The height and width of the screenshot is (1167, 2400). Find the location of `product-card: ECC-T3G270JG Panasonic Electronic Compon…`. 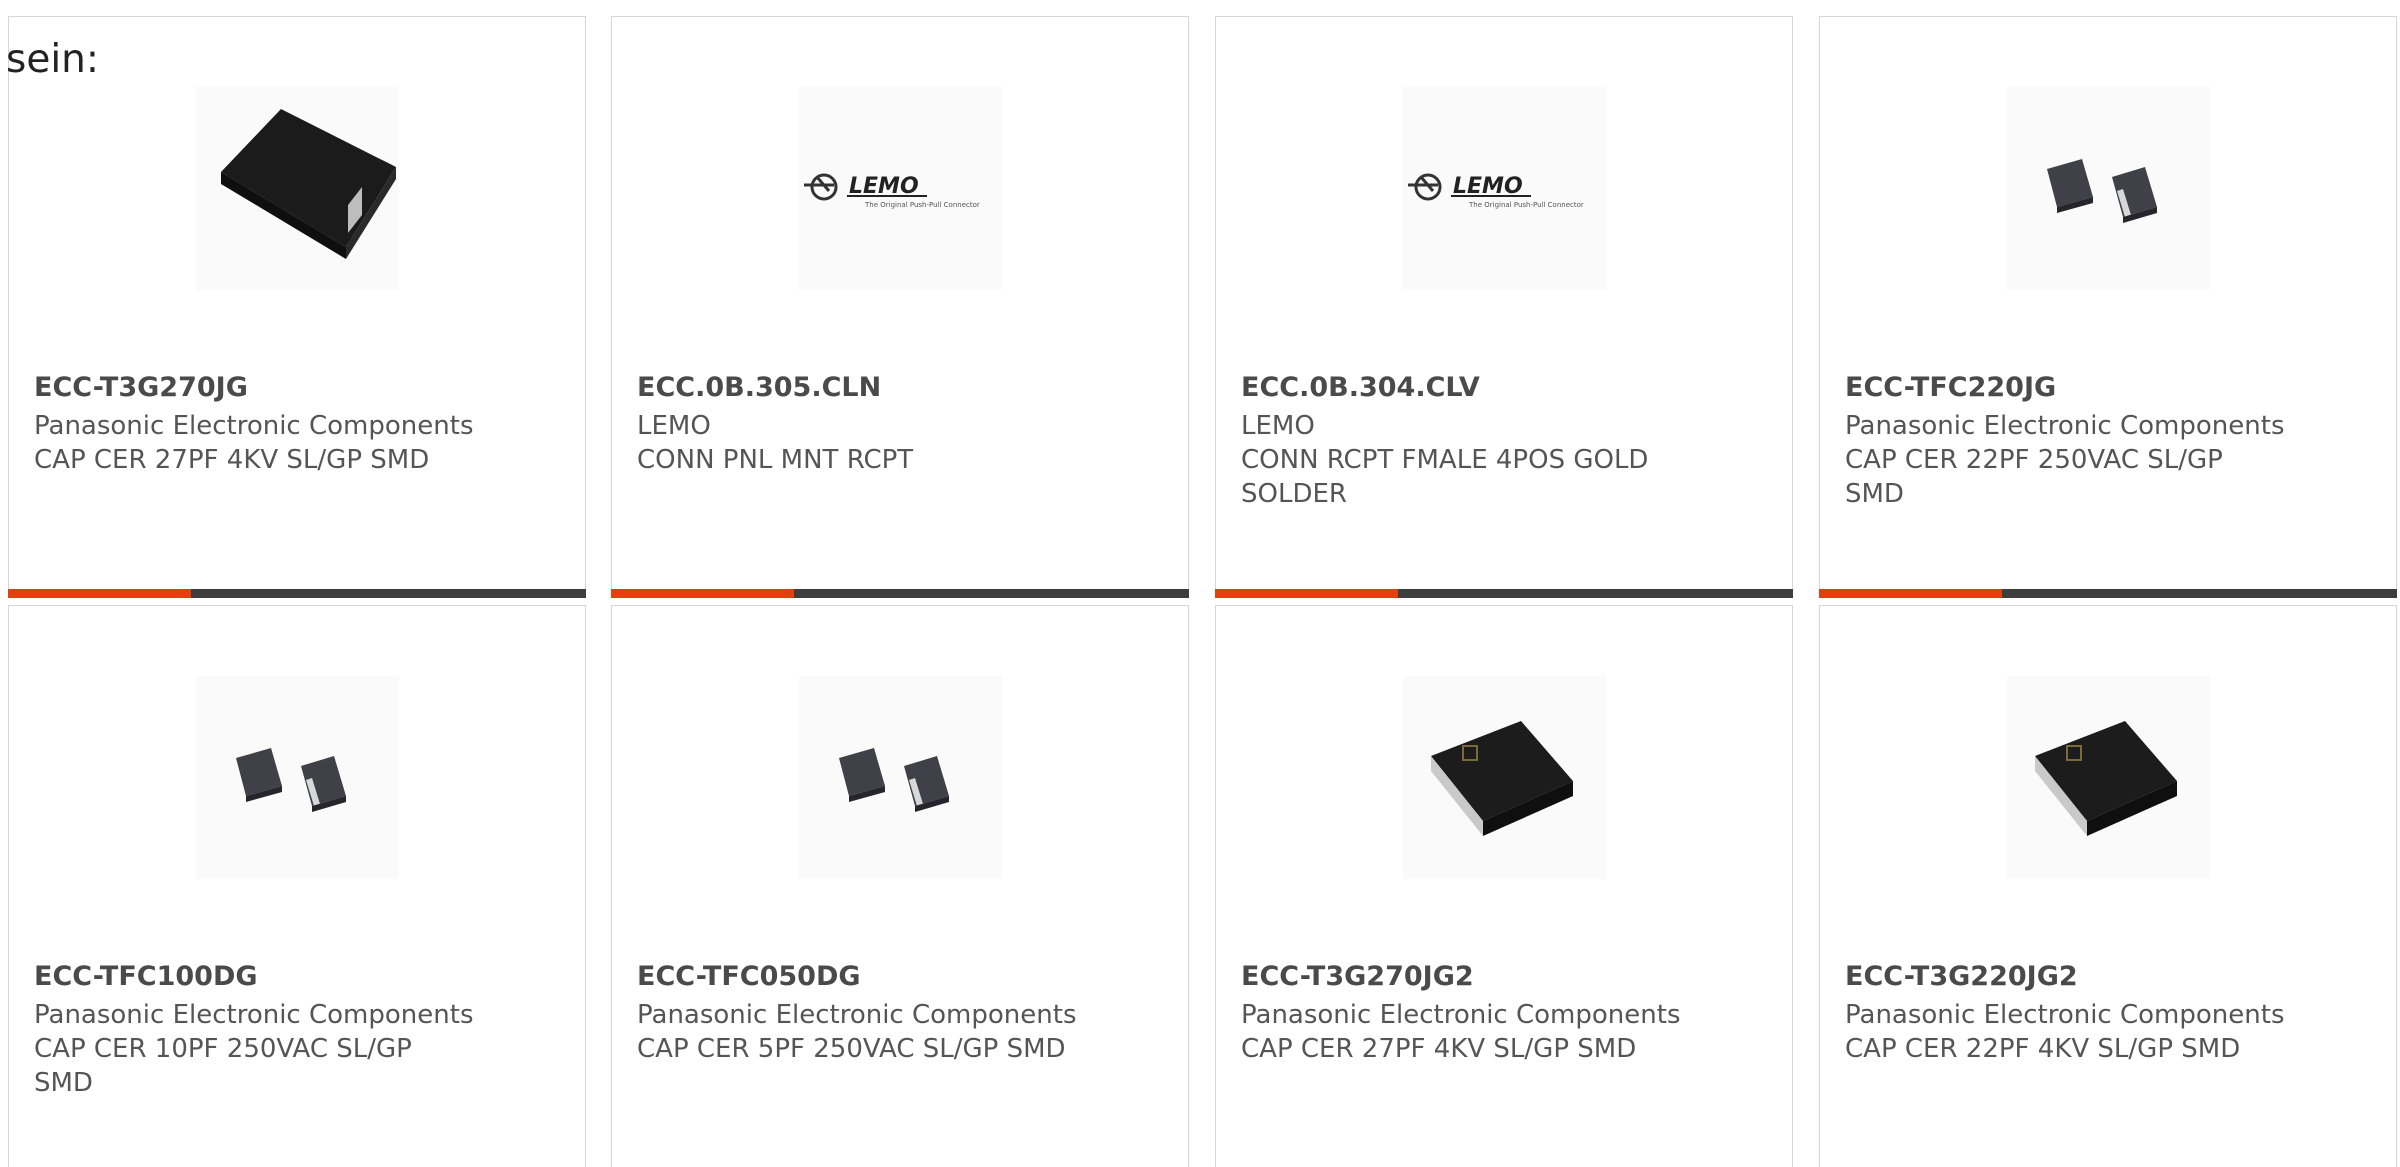

product-card: ECC-T3G270JG Panasonic Electronic Compon… is located at coordinates (297, 307).